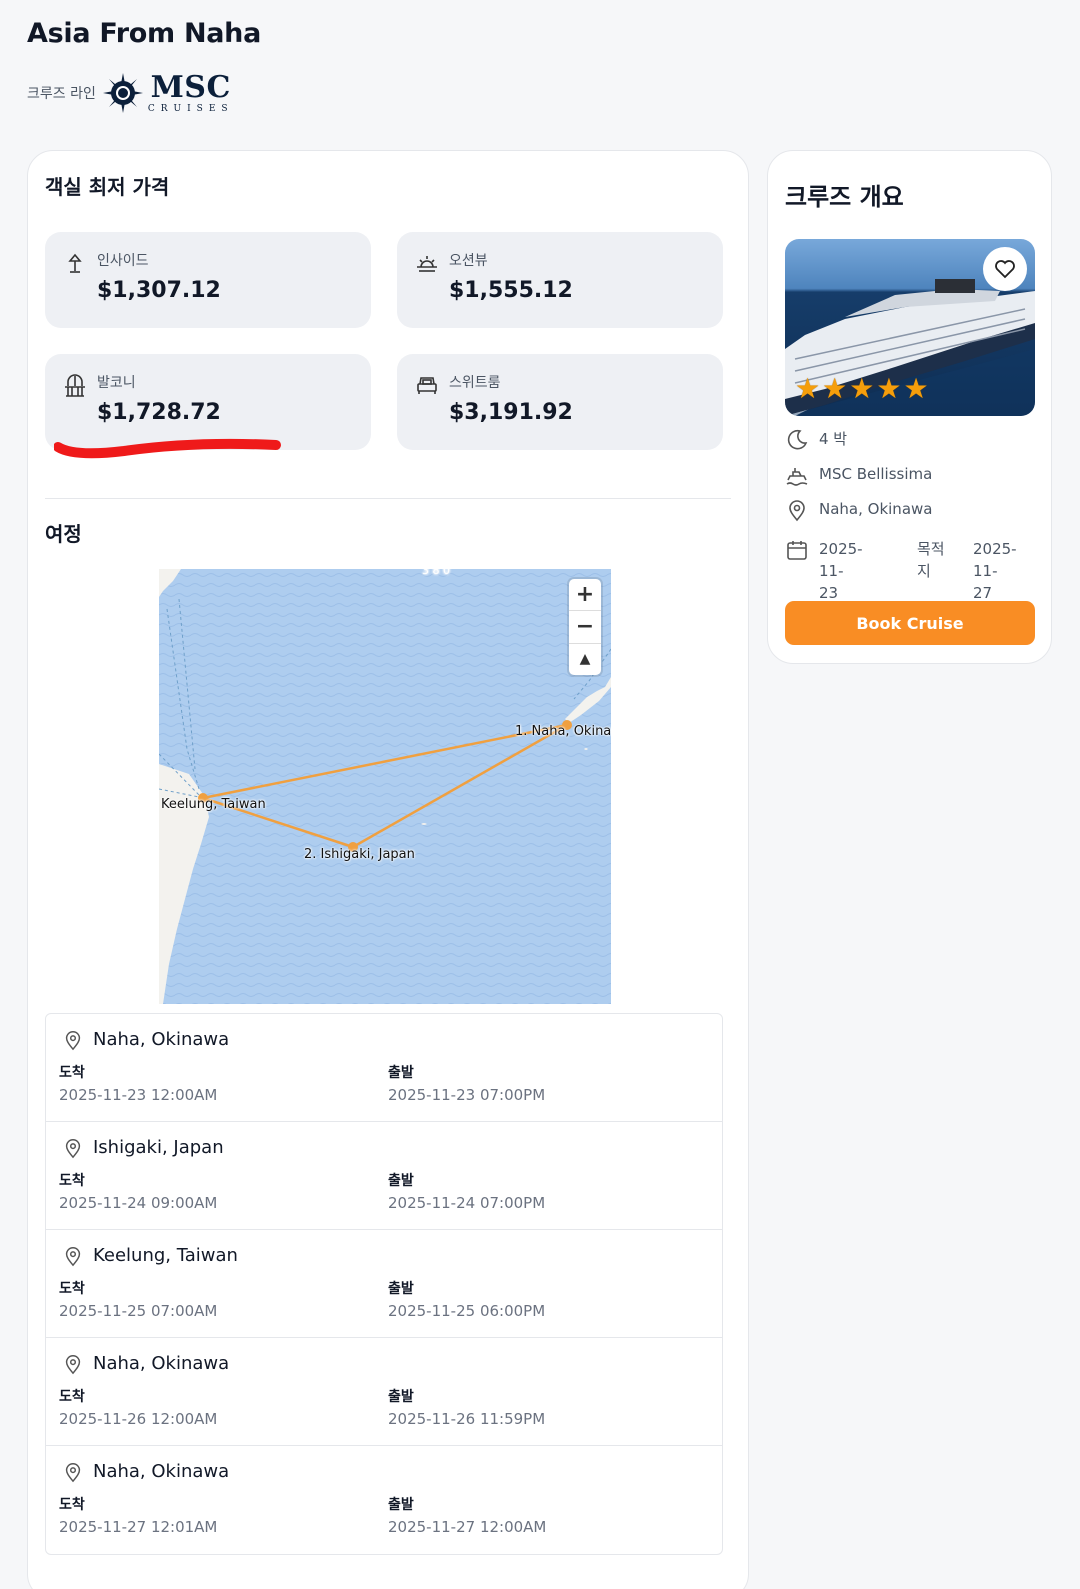 The image size is (1080, 1589). I want to click on price-value: $1,728.72, so click(159, 412).